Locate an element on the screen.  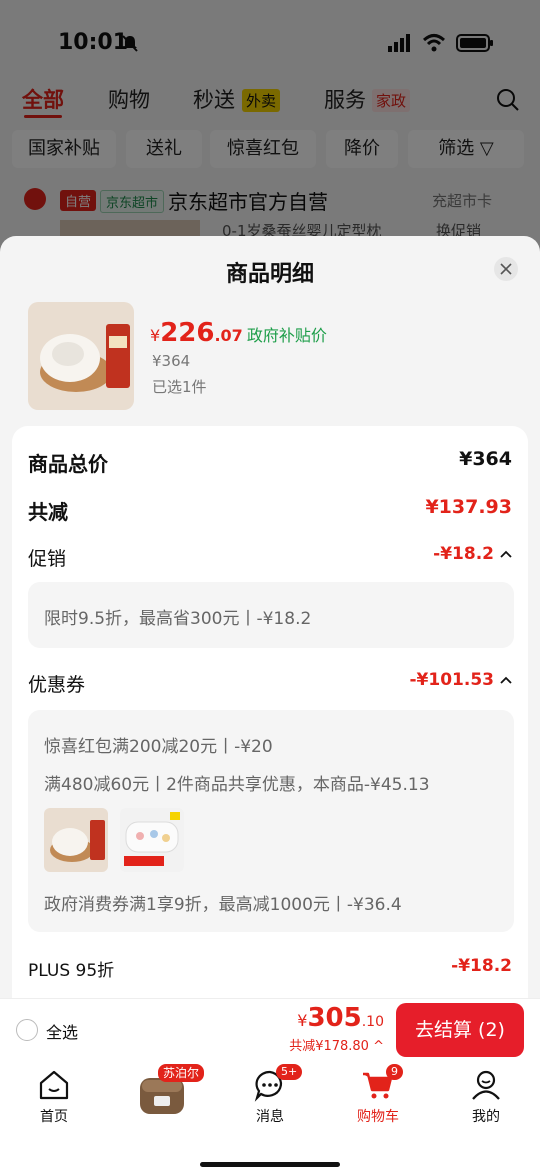
bottom-tab-bar: 首页 苏泊尔 消息 5+ 购物车 9 我的 is located at coordinates (270, 1117).